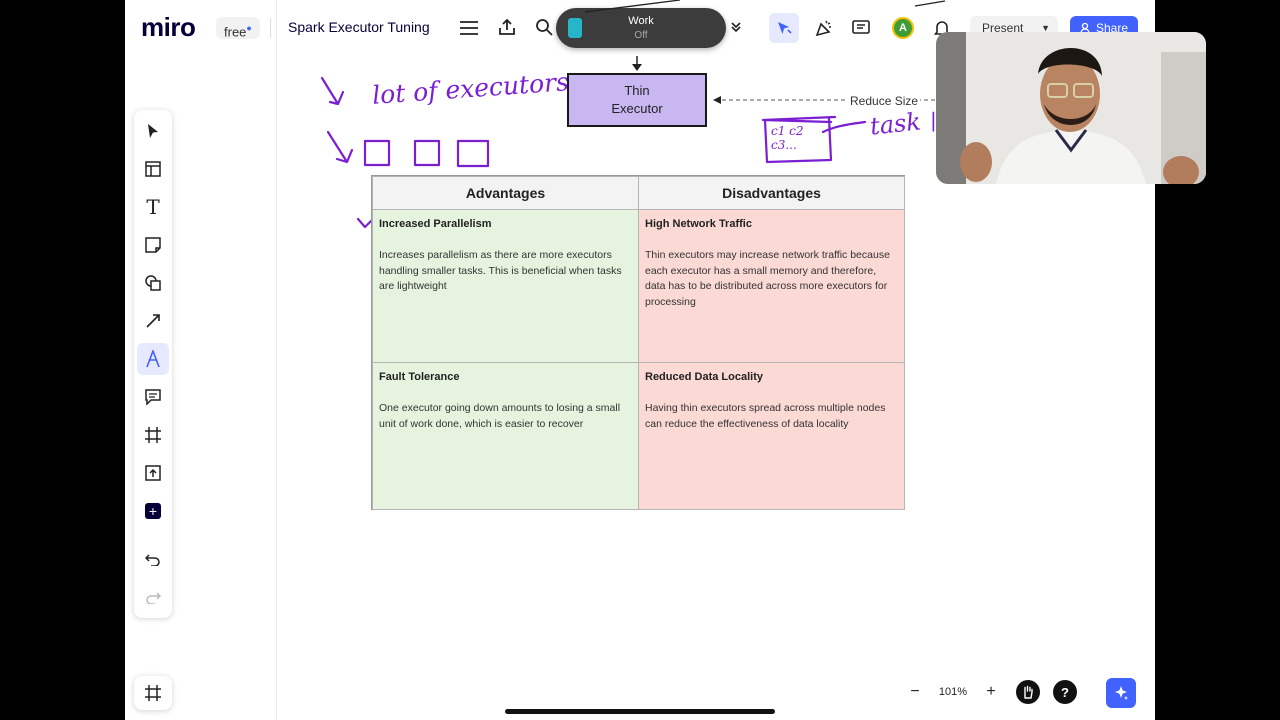  I want to click on presenter-video, so click(1071, 108).